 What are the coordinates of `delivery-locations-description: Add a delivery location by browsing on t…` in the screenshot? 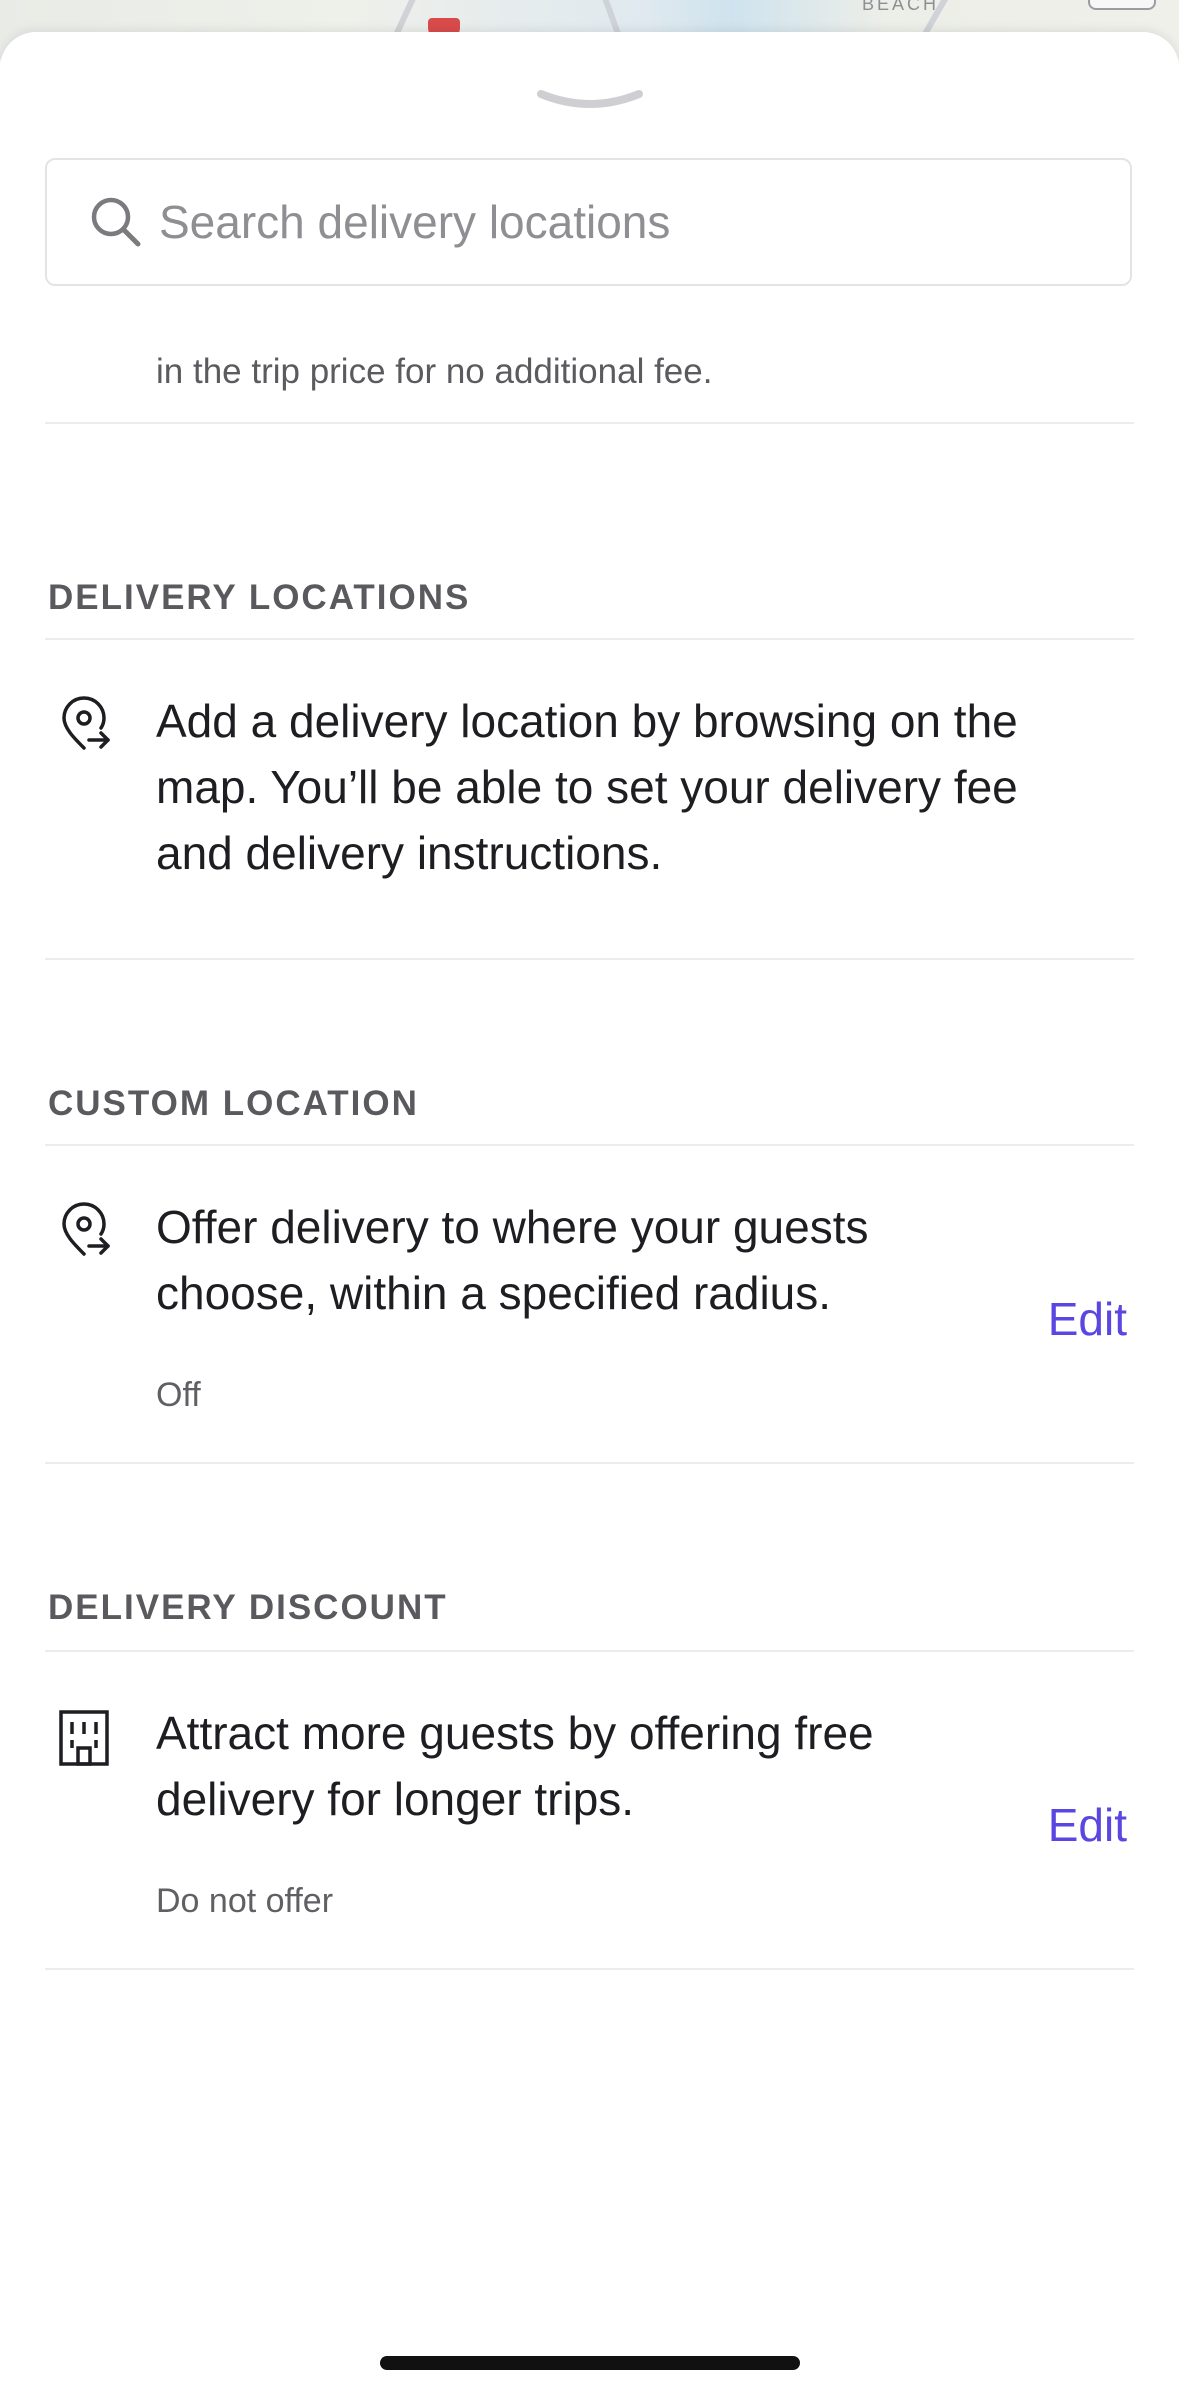 It's located at (587, 787).